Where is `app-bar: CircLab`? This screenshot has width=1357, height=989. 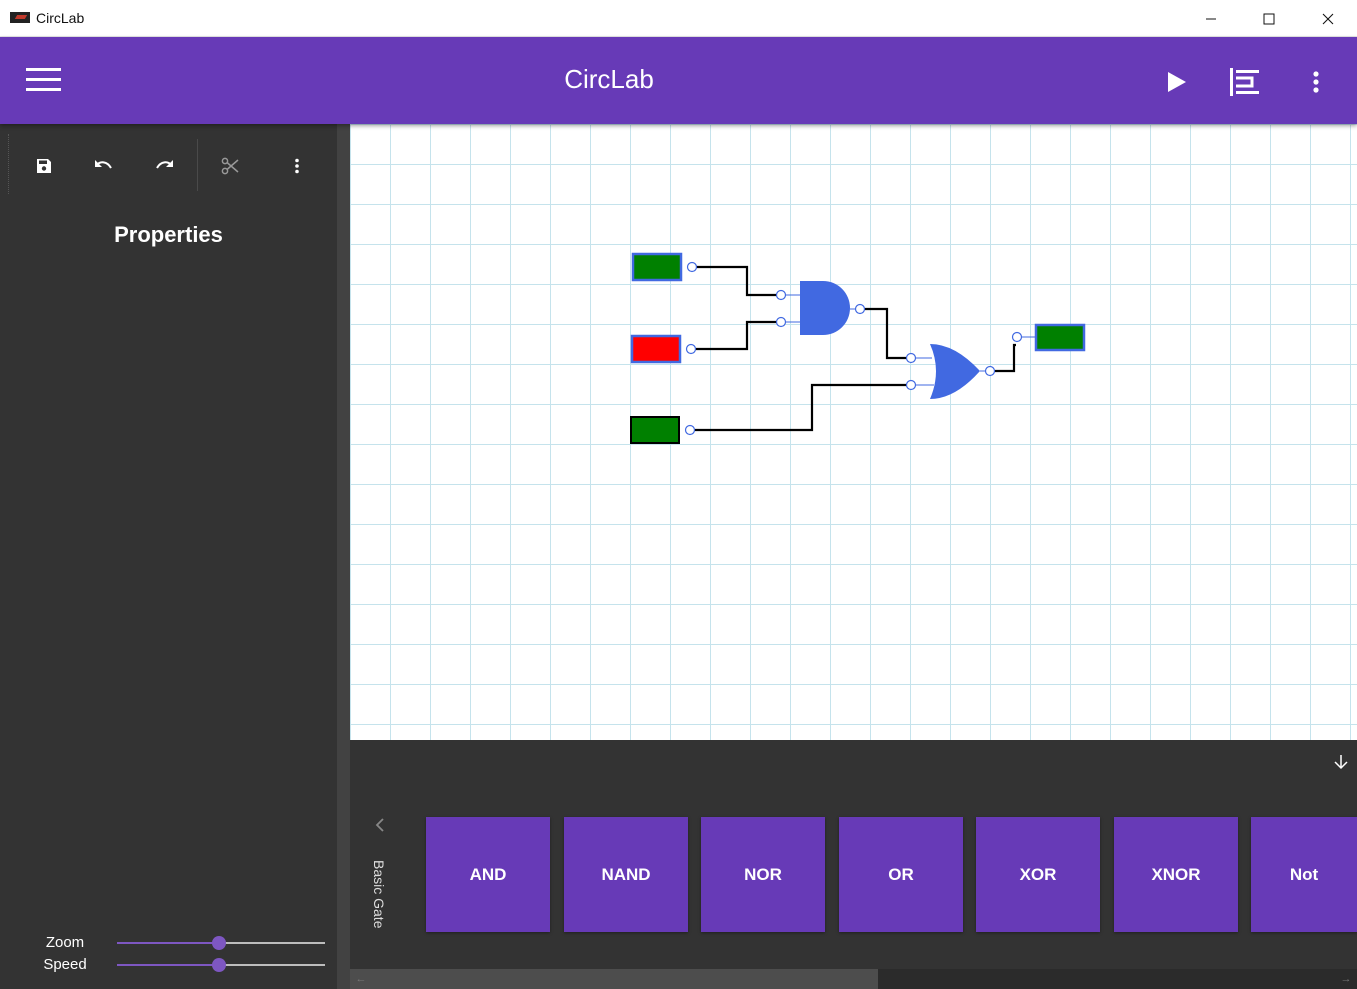 app-bar: CircLab is located at coordinates (678, 80).